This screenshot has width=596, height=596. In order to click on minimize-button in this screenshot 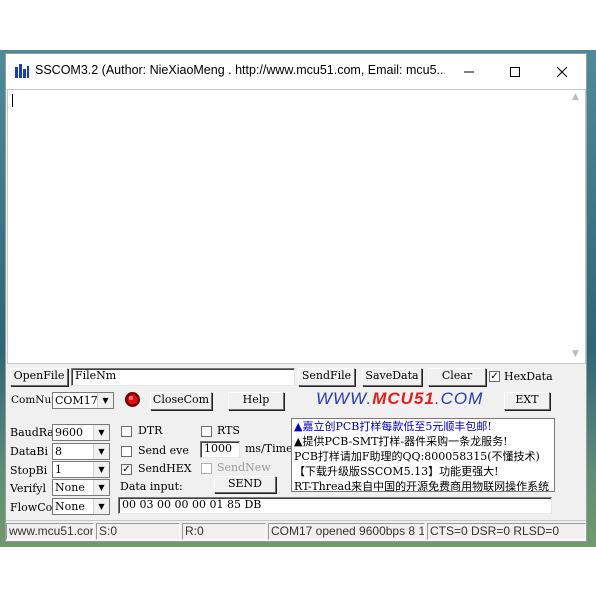, I will do `click(469, 71)`.